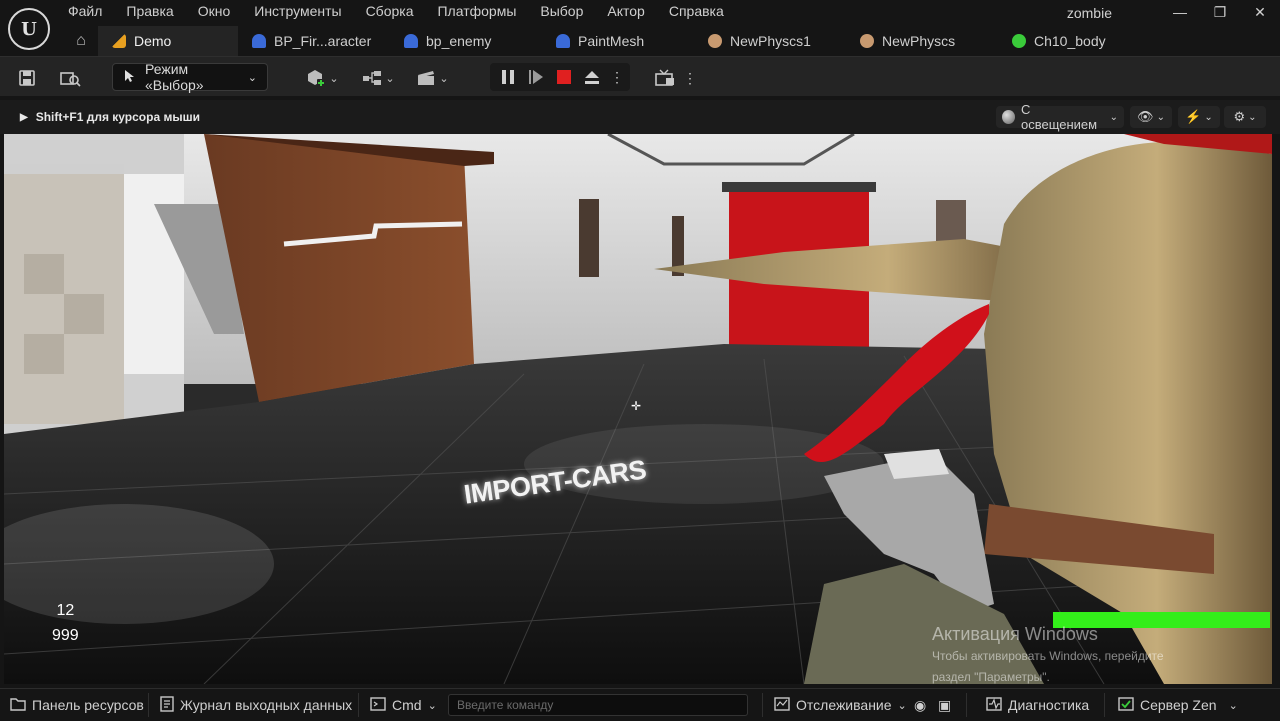 The width and height of the screenshot is (1280, 721). Describe the element at coordinates (459, 41) in the screenshot. I see `tab-label: bp_enemy` at that location.